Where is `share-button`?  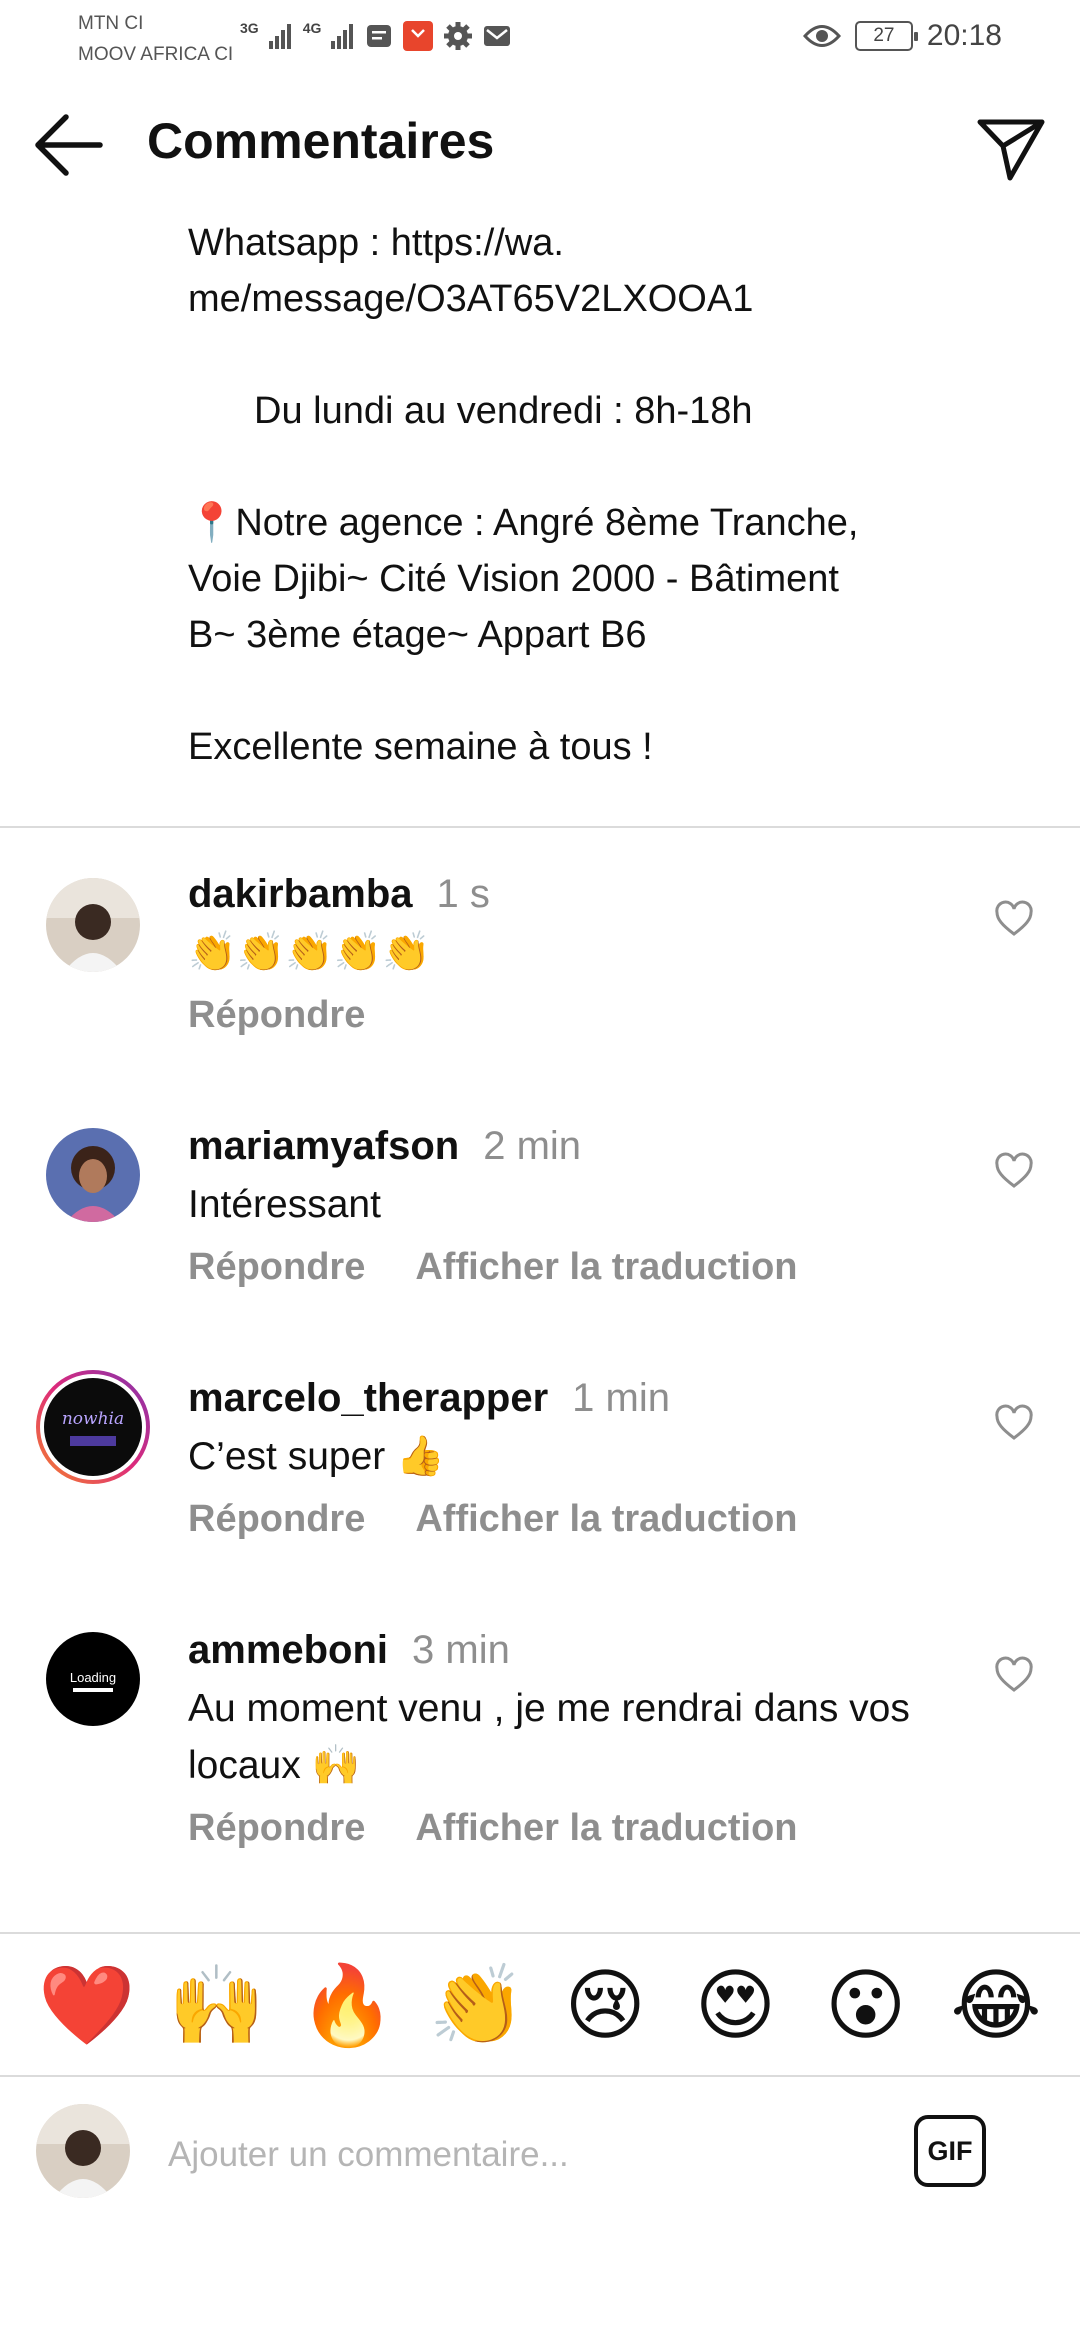 share-button is located at coordinates (1010, 148).